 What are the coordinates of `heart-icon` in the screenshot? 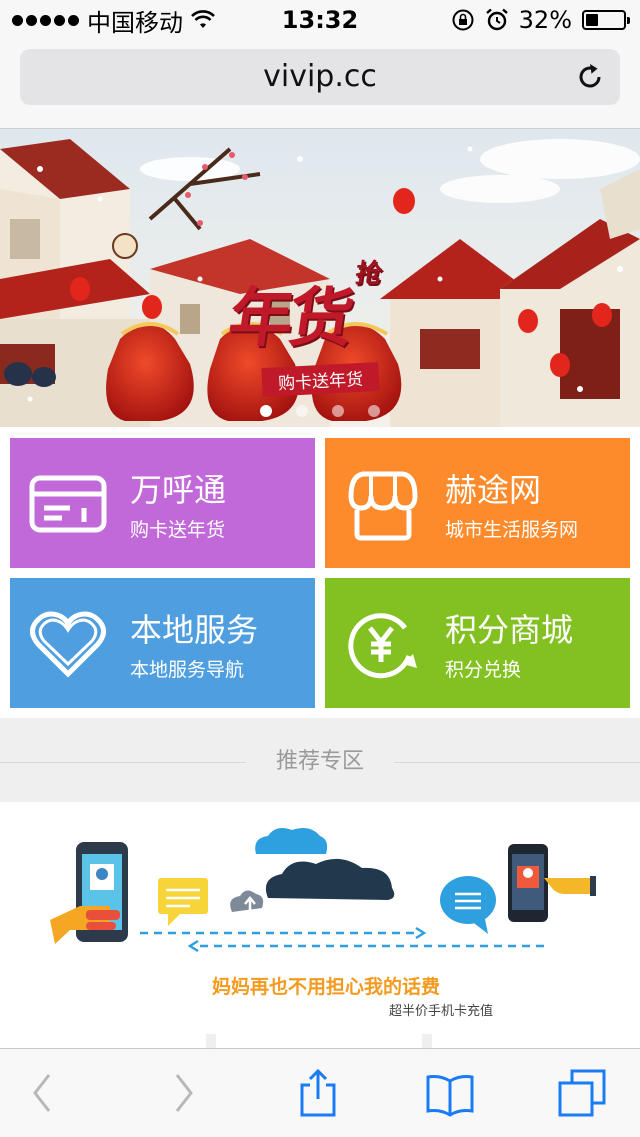 It's located at (68, 644).